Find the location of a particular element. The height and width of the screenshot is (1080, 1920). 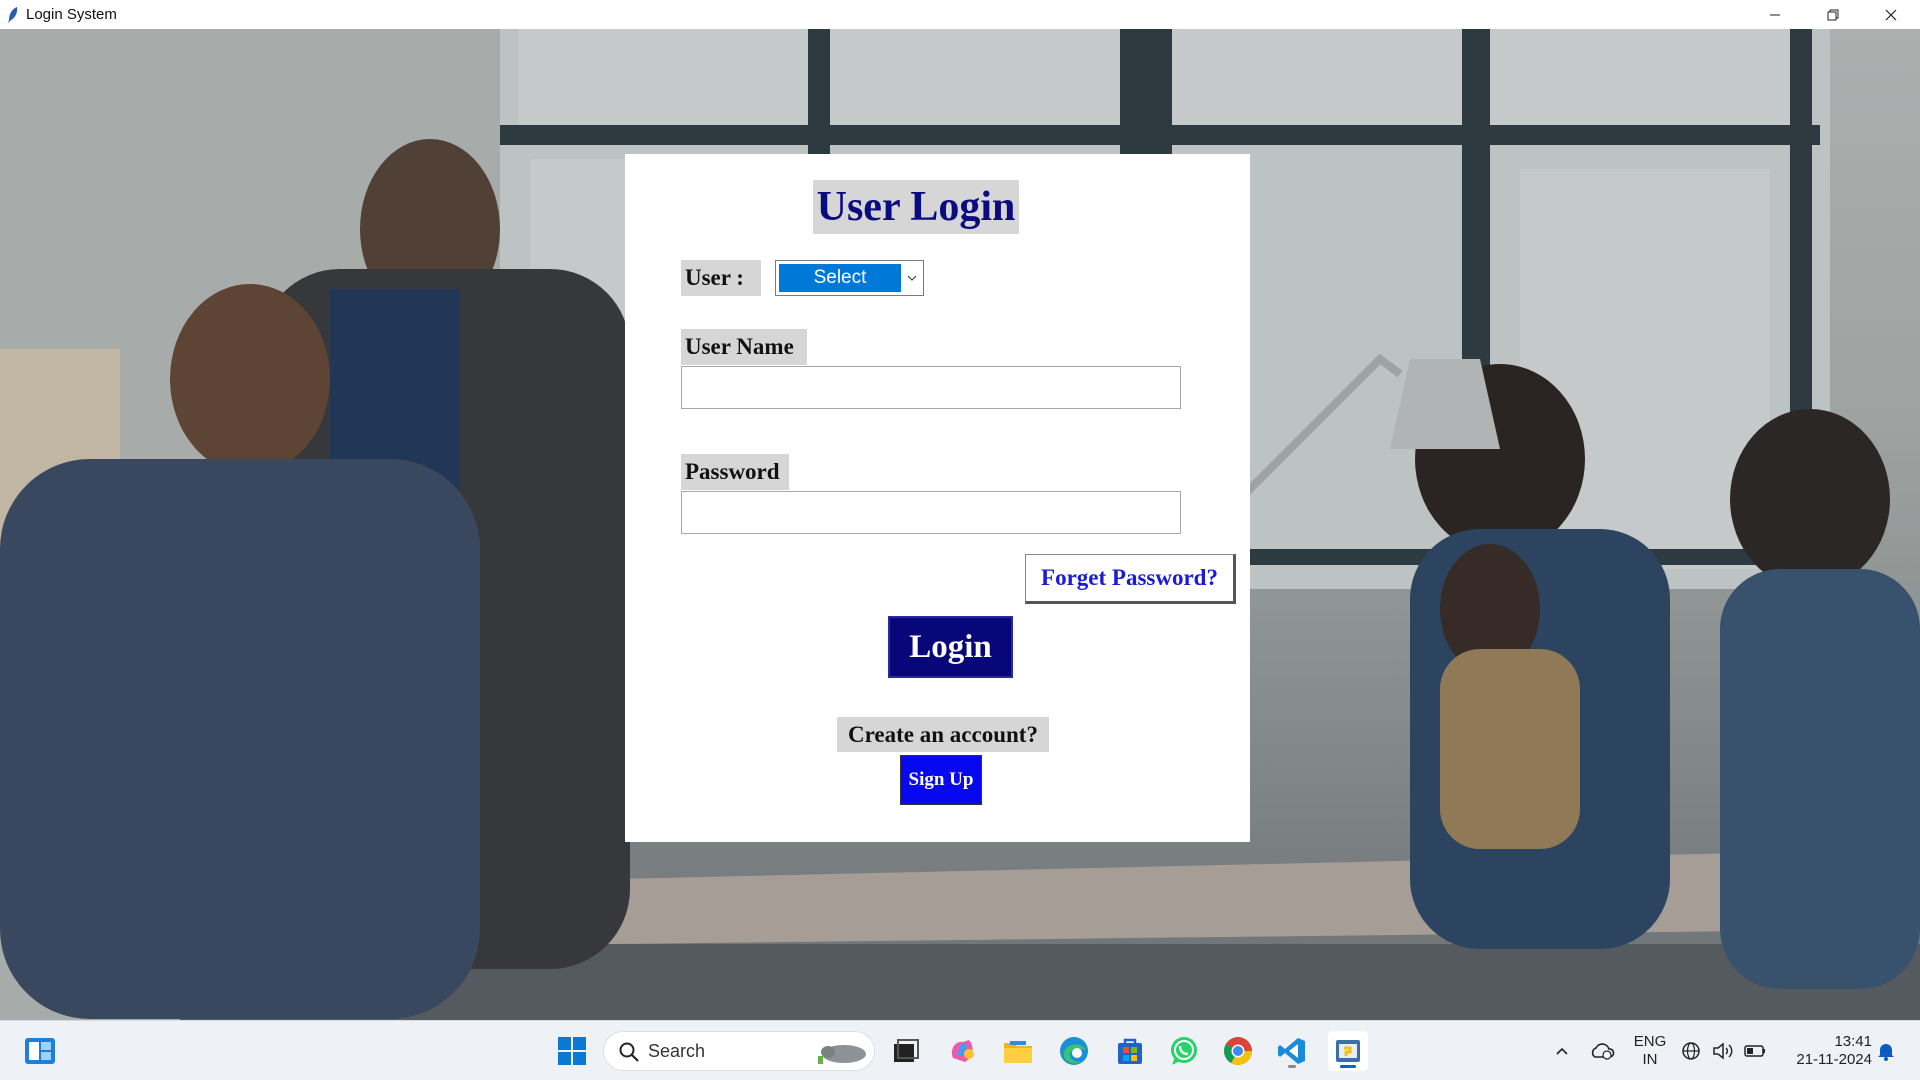

restore-icon is located at coordinates (1833, 14).